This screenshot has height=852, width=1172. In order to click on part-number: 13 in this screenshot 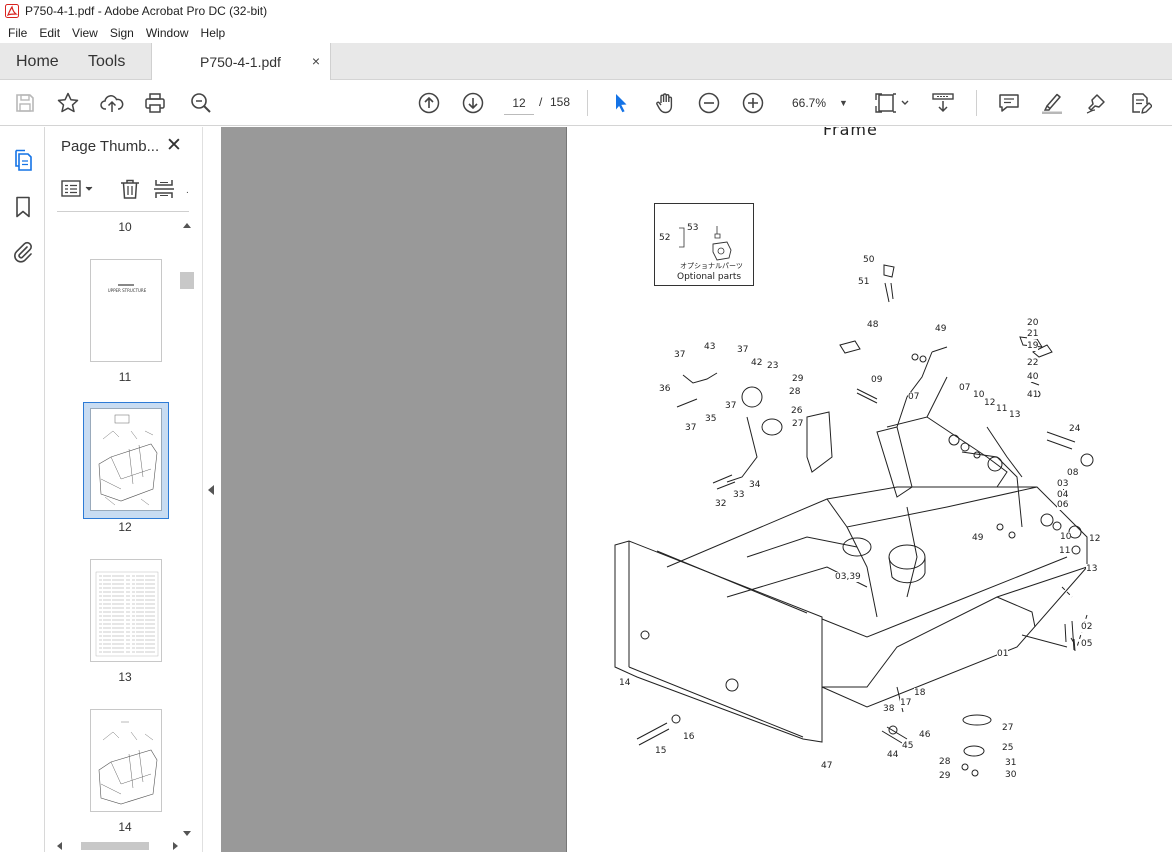, I will do `click(1015, 415)`.